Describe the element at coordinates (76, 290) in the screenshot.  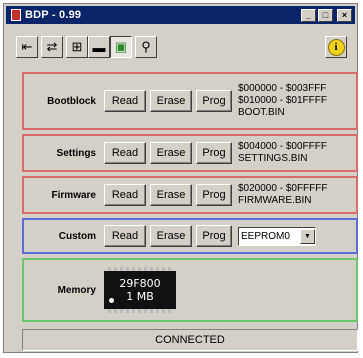
I see `memory-label: Memory` at that location.